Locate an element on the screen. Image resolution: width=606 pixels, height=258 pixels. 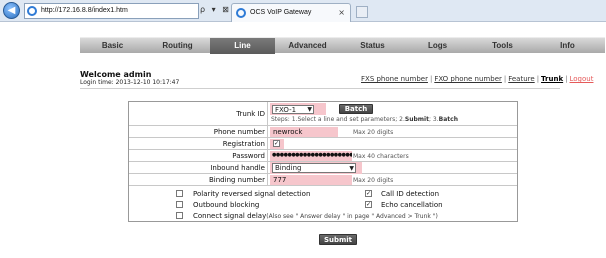
login-time: Login time: 2013-12-10 10:17:47 is located at coordinates (130, 82).